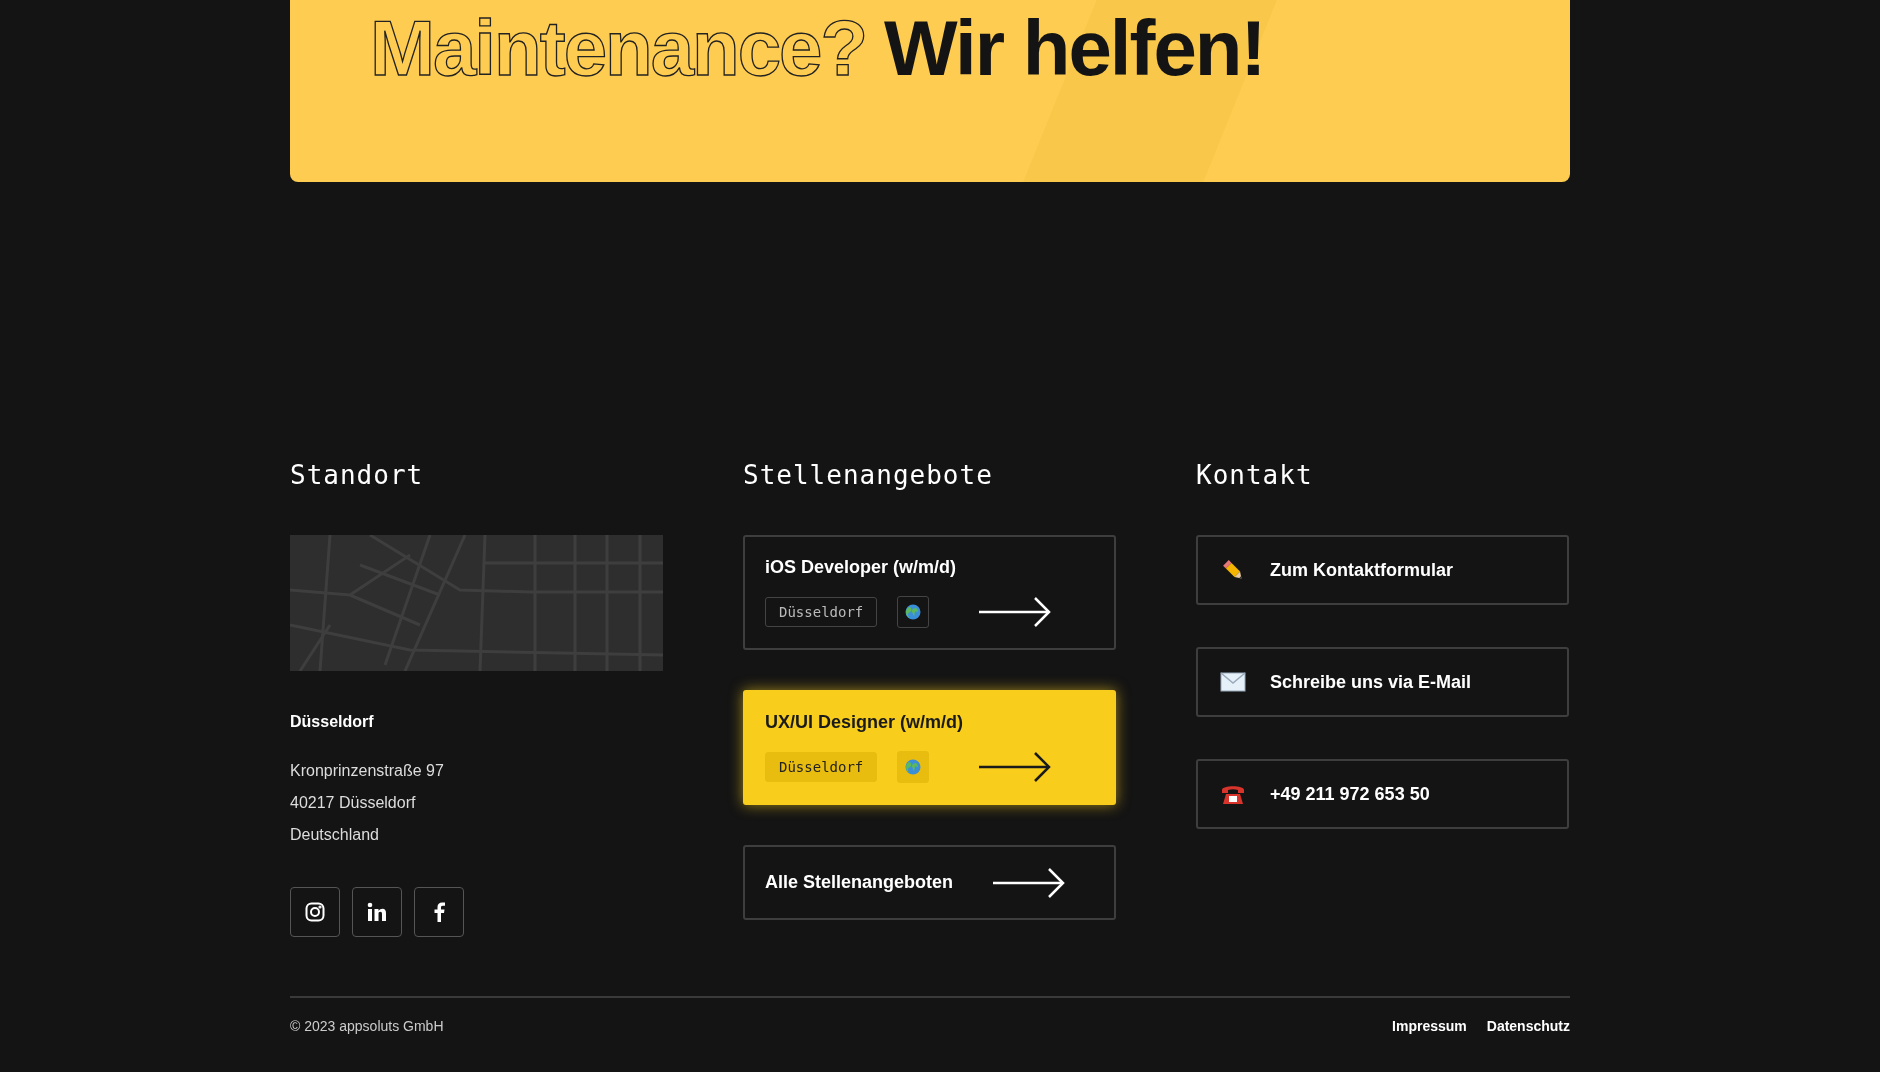  I want to click on address-line: 40217 Düsseldorf, so click(353, 803).